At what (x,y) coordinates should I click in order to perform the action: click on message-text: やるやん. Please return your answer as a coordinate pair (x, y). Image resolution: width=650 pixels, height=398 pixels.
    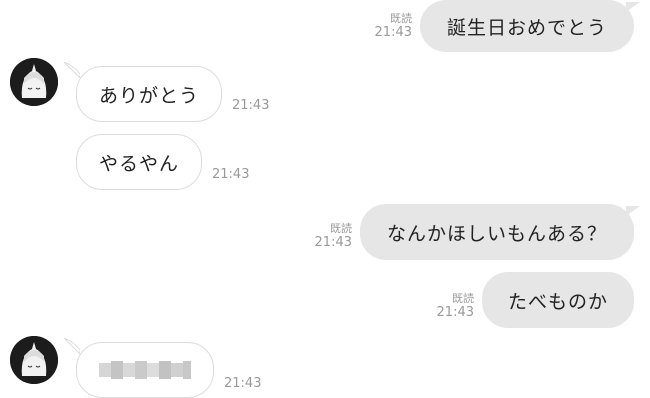
    Looking at the image, I should click on (138, 163).